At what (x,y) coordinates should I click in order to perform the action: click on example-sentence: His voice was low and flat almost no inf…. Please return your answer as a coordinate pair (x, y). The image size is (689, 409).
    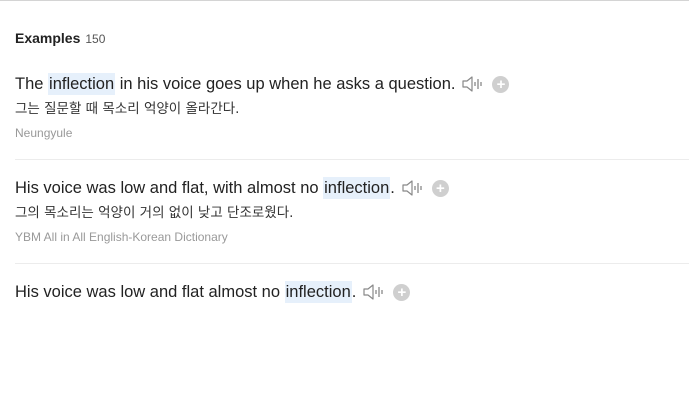
    Looking at the image, I should click on (352, 292).